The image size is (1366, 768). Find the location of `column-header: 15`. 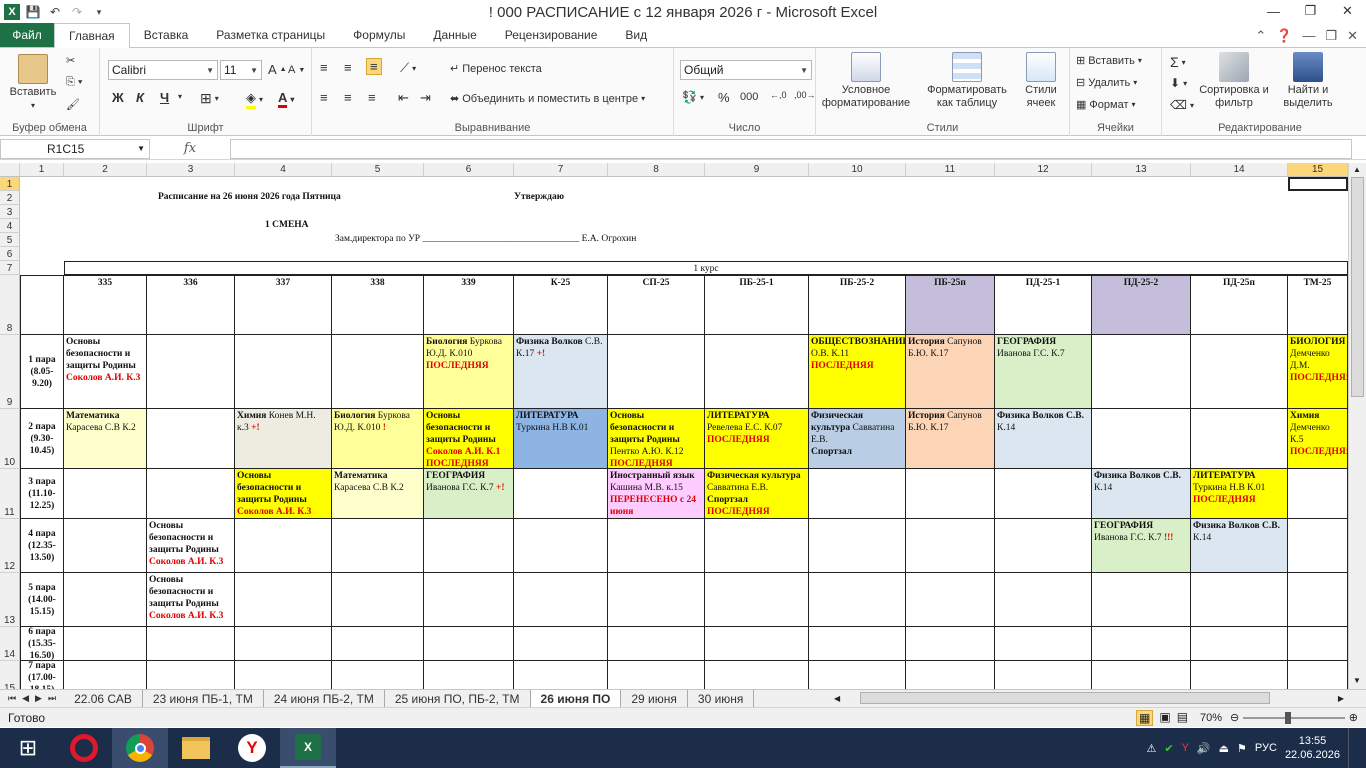

column-header: 15 is located at coordinates (1318, 170).